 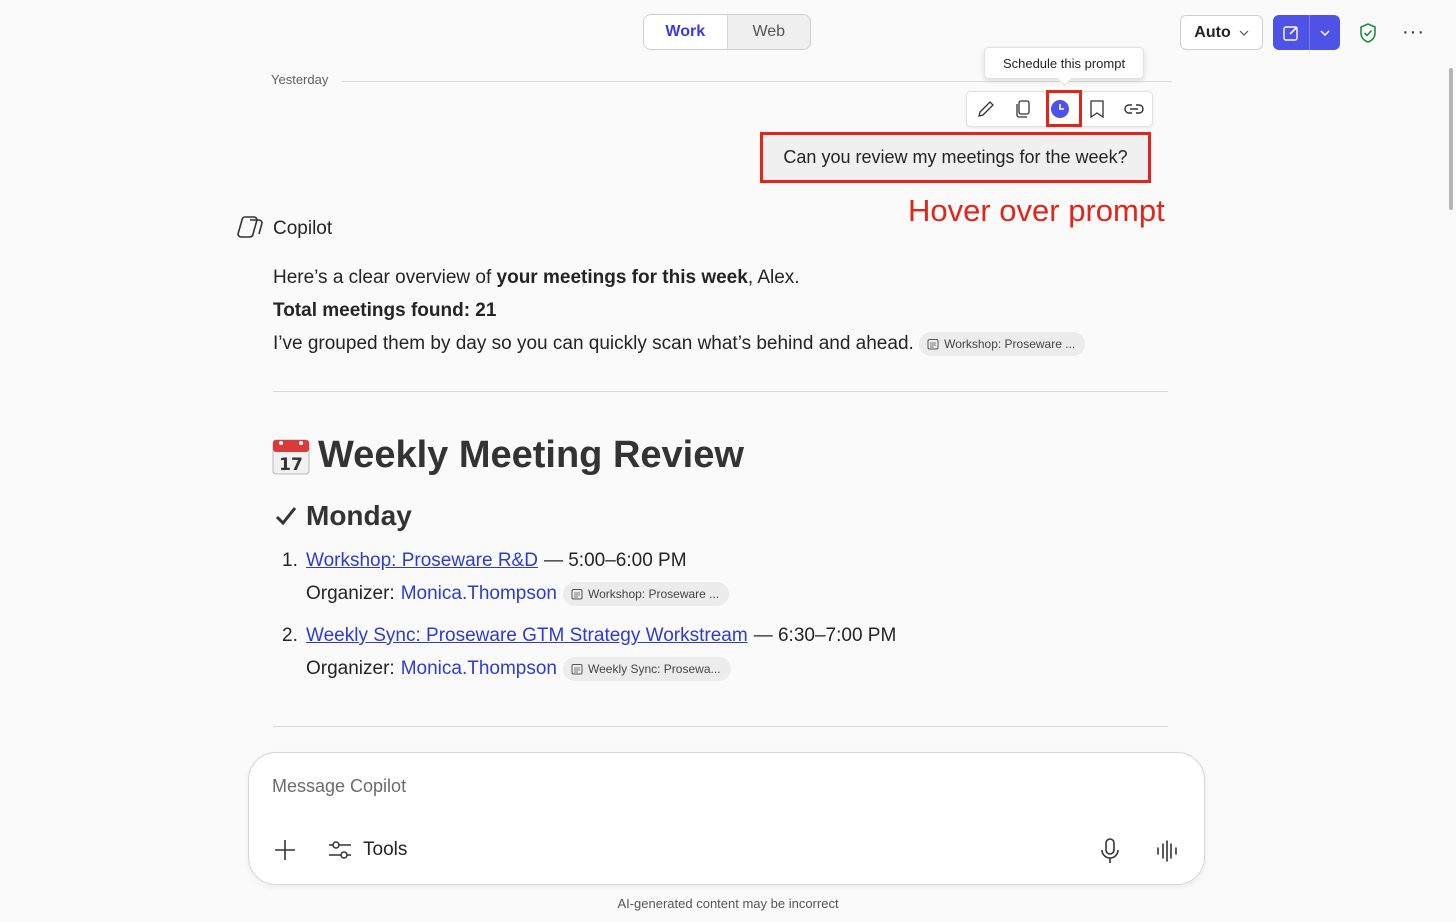 What do you see at coordinates (291, 465) in the screenshot?
I see `svg-text: 17` at bounding box center [291, 465].